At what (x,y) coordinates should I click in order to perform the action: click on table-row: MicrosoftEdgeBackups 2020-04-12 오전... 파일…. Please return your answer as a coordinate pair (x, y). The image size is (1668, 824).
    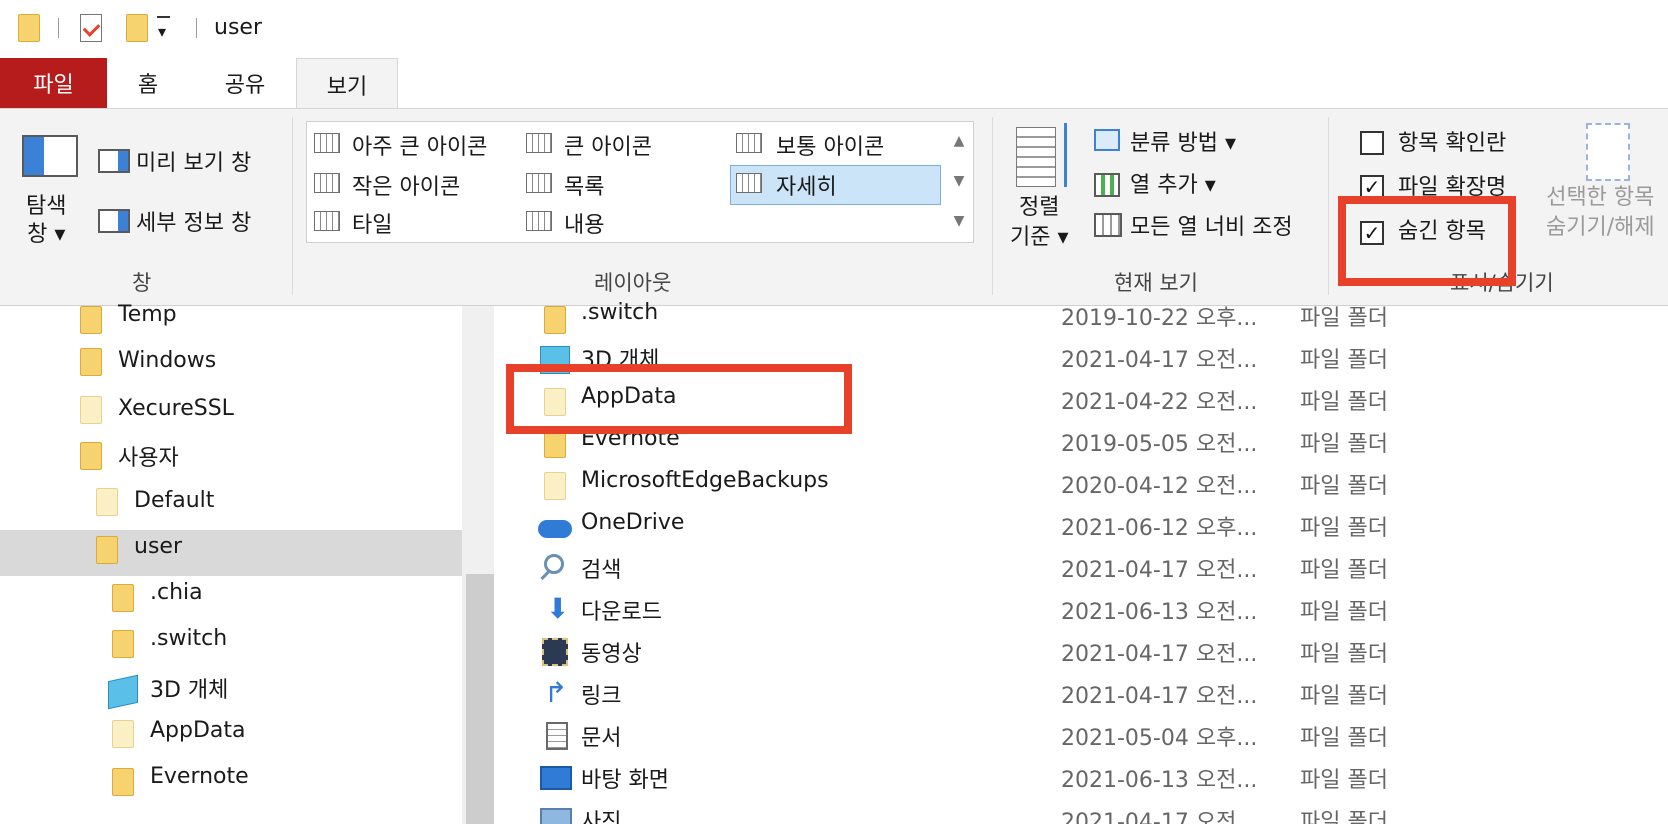
    Looking at the image, I should click on (834, 488).